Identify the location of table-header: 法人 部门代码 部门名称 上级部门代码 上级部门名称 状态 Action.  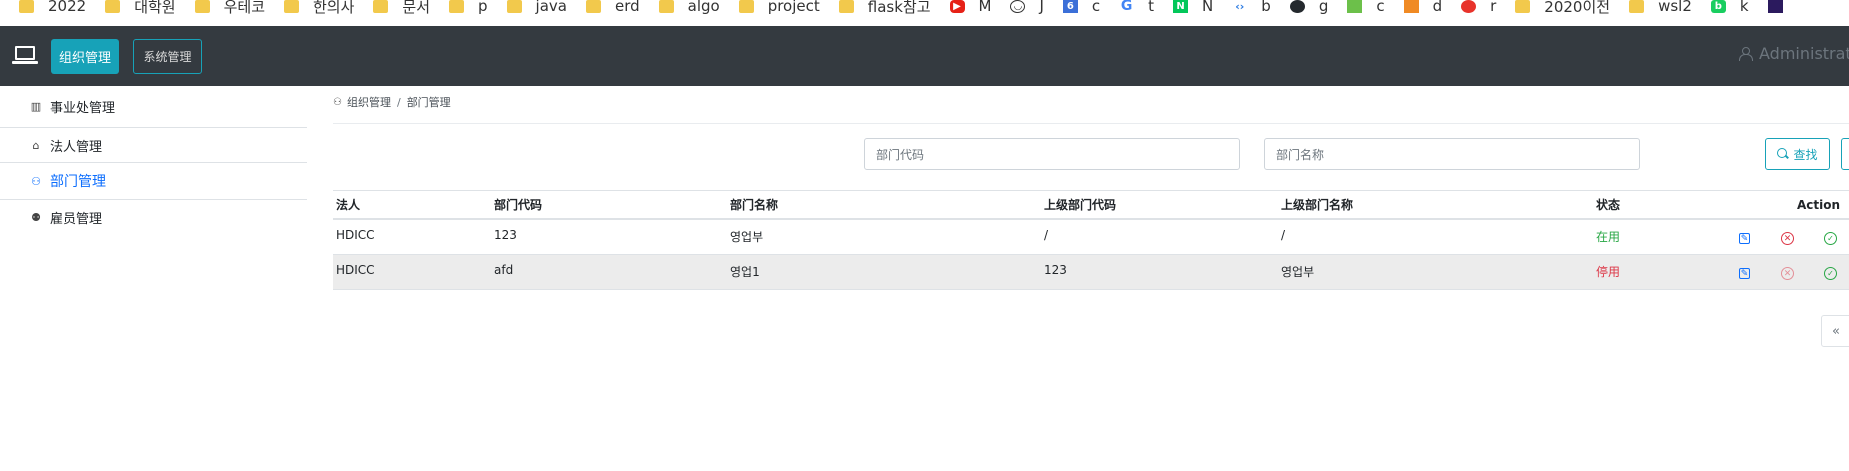
(1091, 205).